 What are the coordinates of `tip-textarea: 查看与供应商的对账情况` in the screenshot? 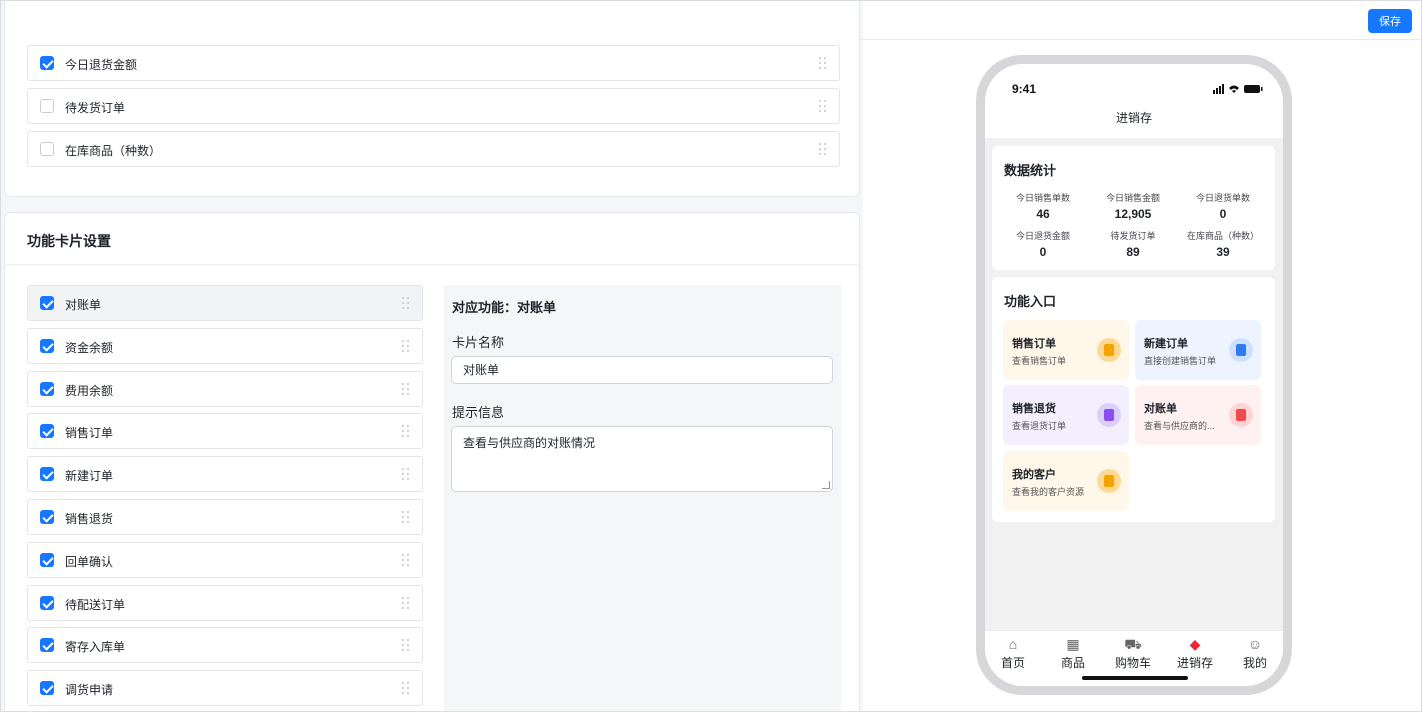 It's located at (642, 459).